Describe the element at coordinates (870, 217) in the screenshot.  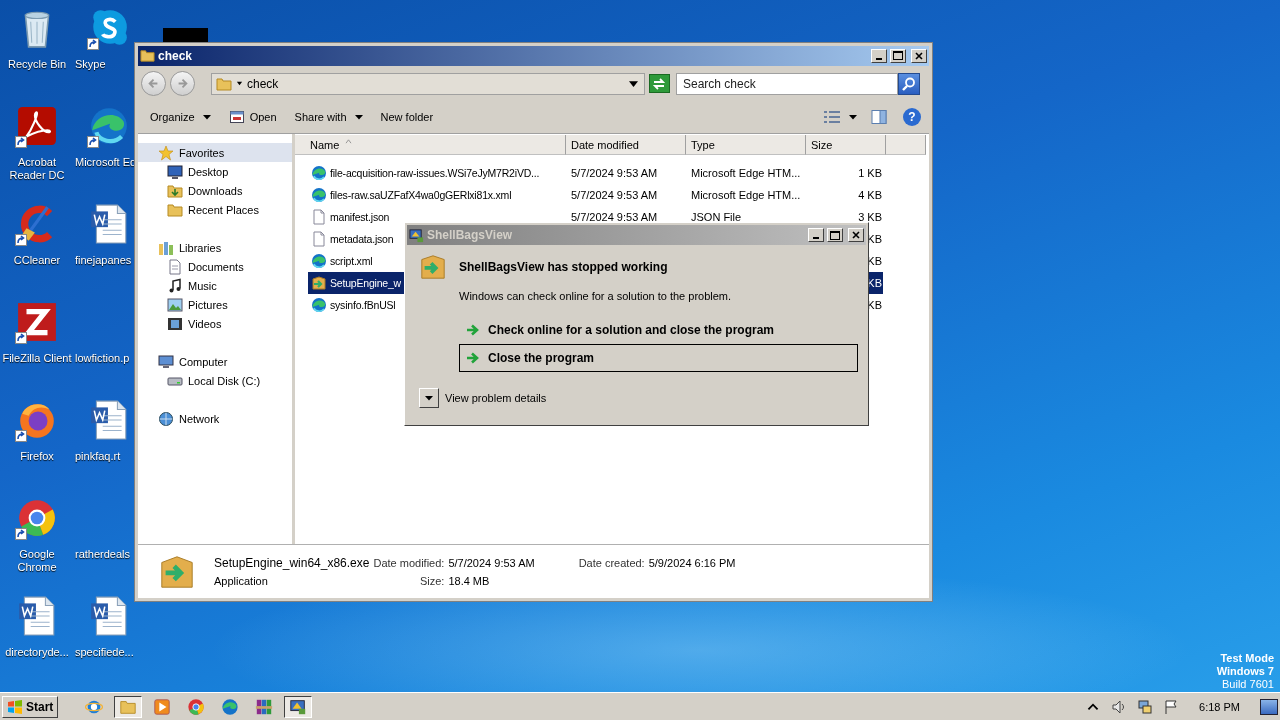
I see `file-size: 3 KB` at that location.